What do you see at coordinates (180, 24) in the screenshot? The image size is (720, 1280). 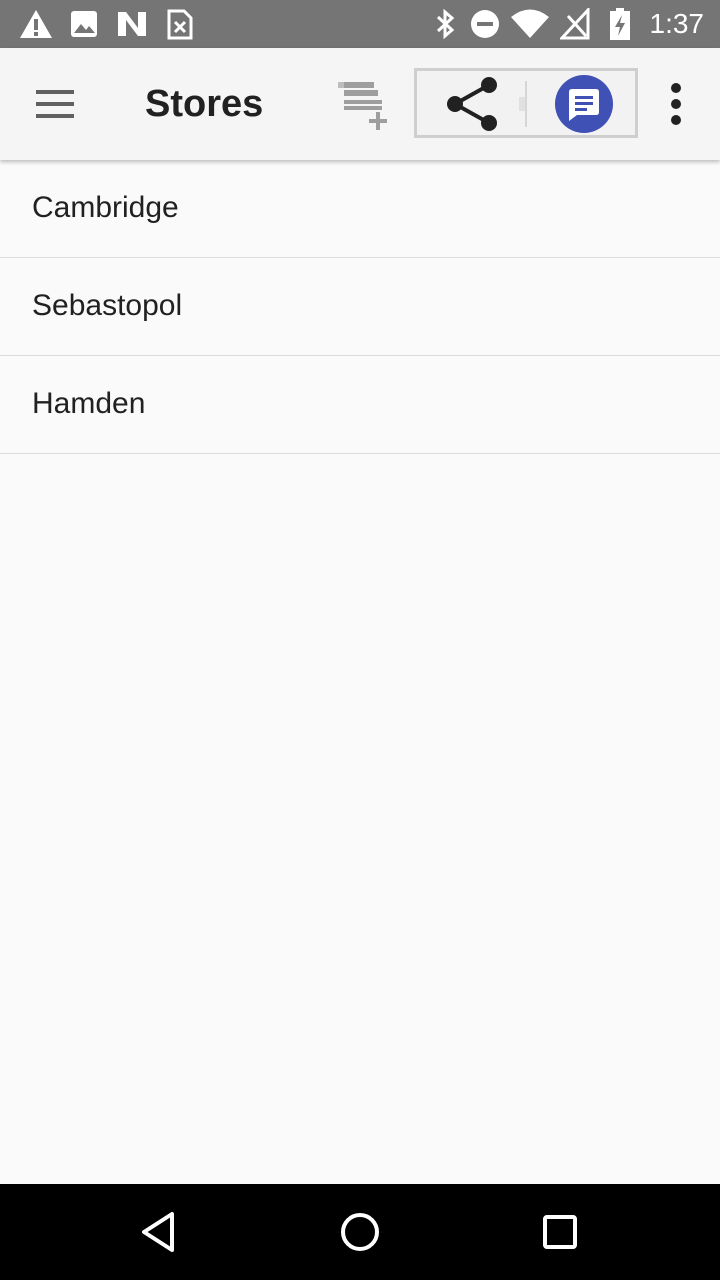 I see `sim-card-icon` at bounding box center [180, 24].